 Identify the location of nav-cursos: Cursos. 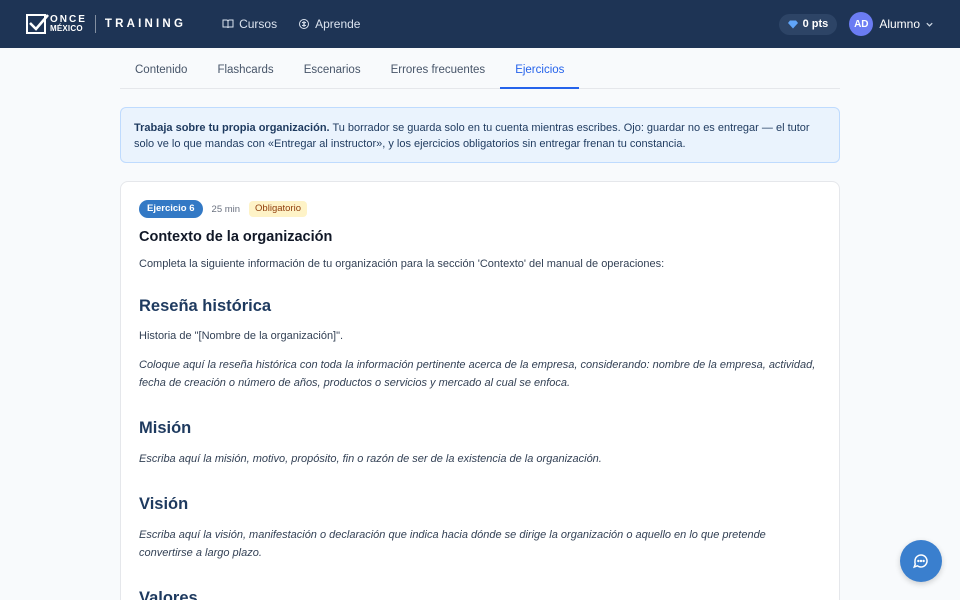
(249, 24).